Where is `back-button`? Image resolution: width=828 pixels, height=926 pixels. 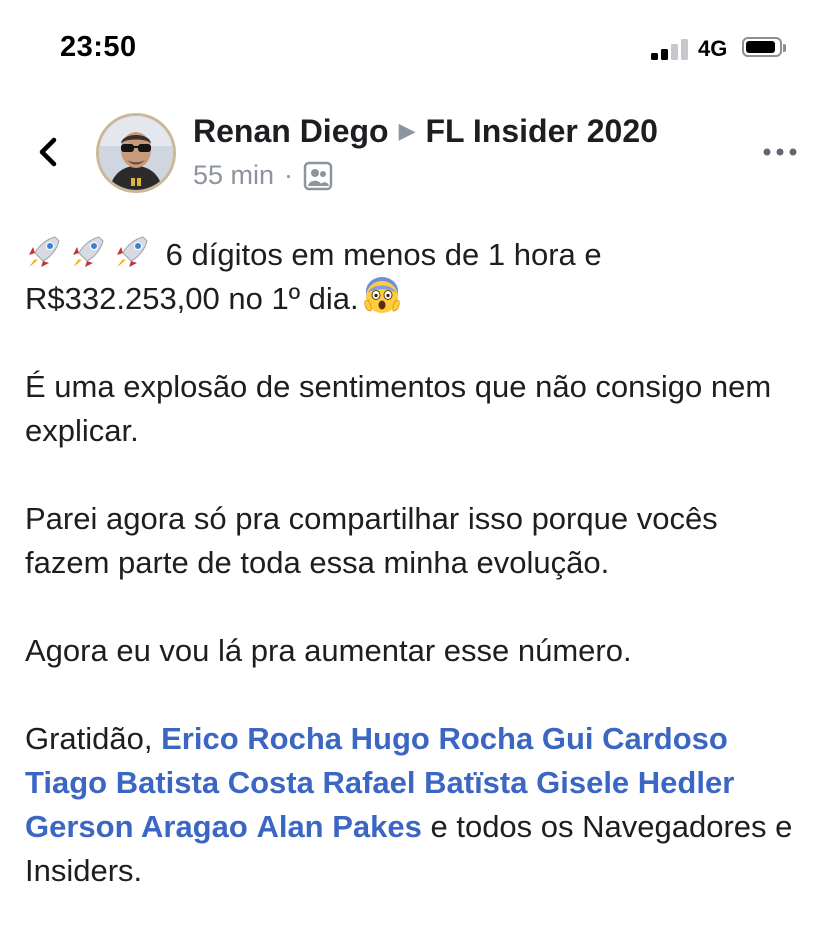
back-button is located at coordinates (50, 152).